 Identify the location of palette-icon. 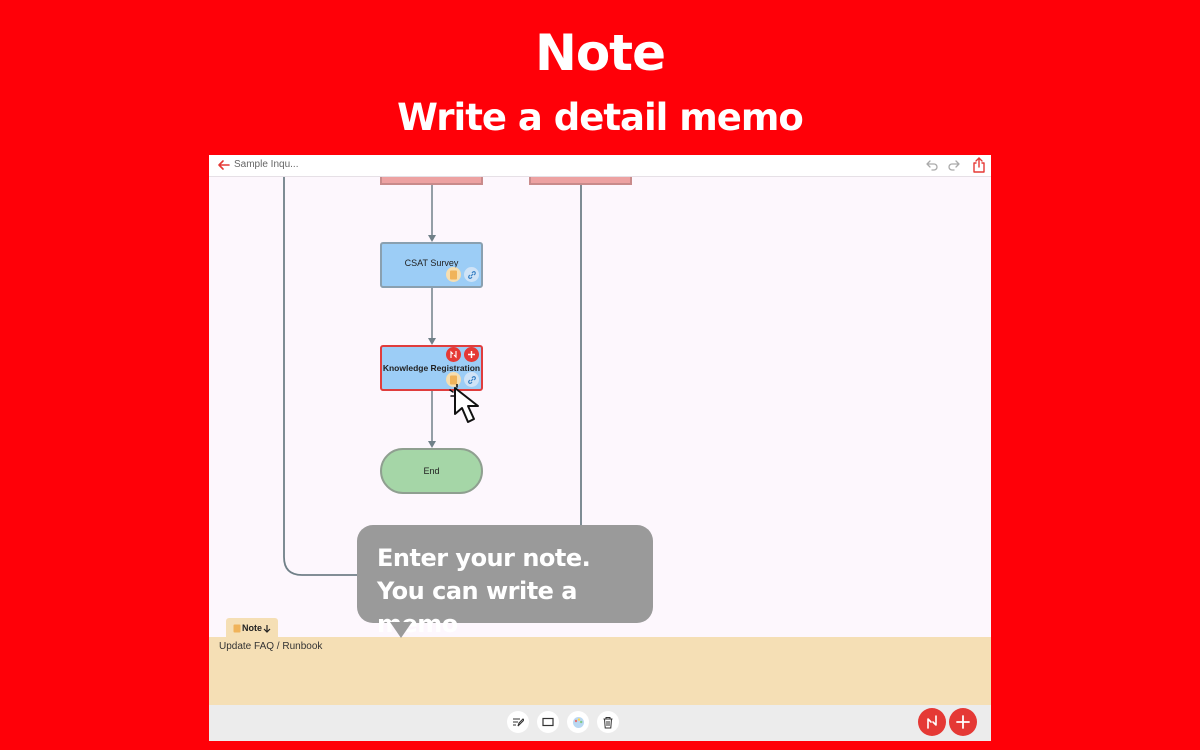
(578, 722).